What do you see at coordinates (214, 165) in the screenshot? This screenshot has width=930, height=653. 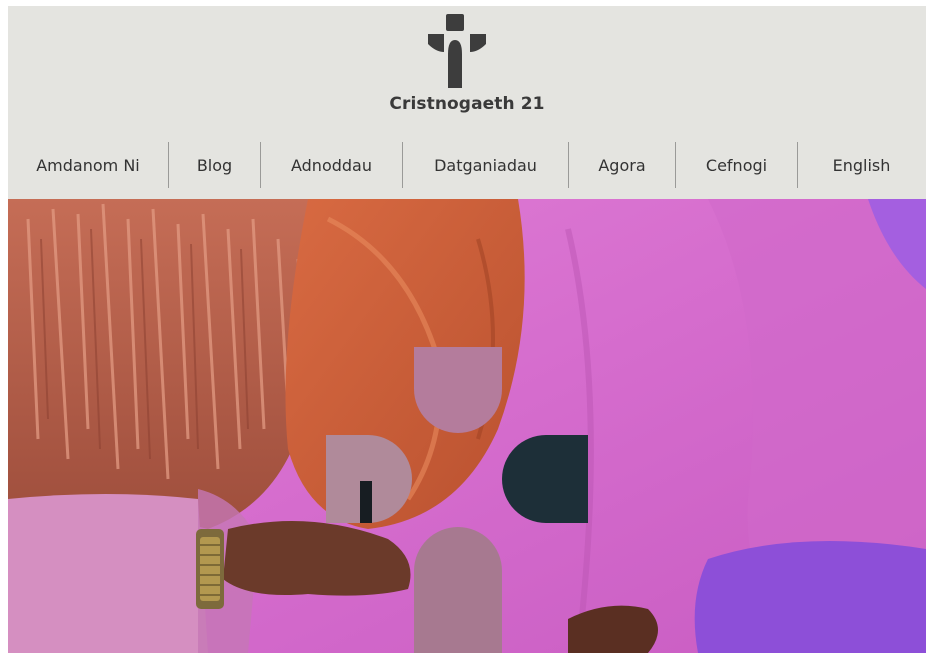 I see `nav-item-blog: Blog` at bounding box center [214, 165].